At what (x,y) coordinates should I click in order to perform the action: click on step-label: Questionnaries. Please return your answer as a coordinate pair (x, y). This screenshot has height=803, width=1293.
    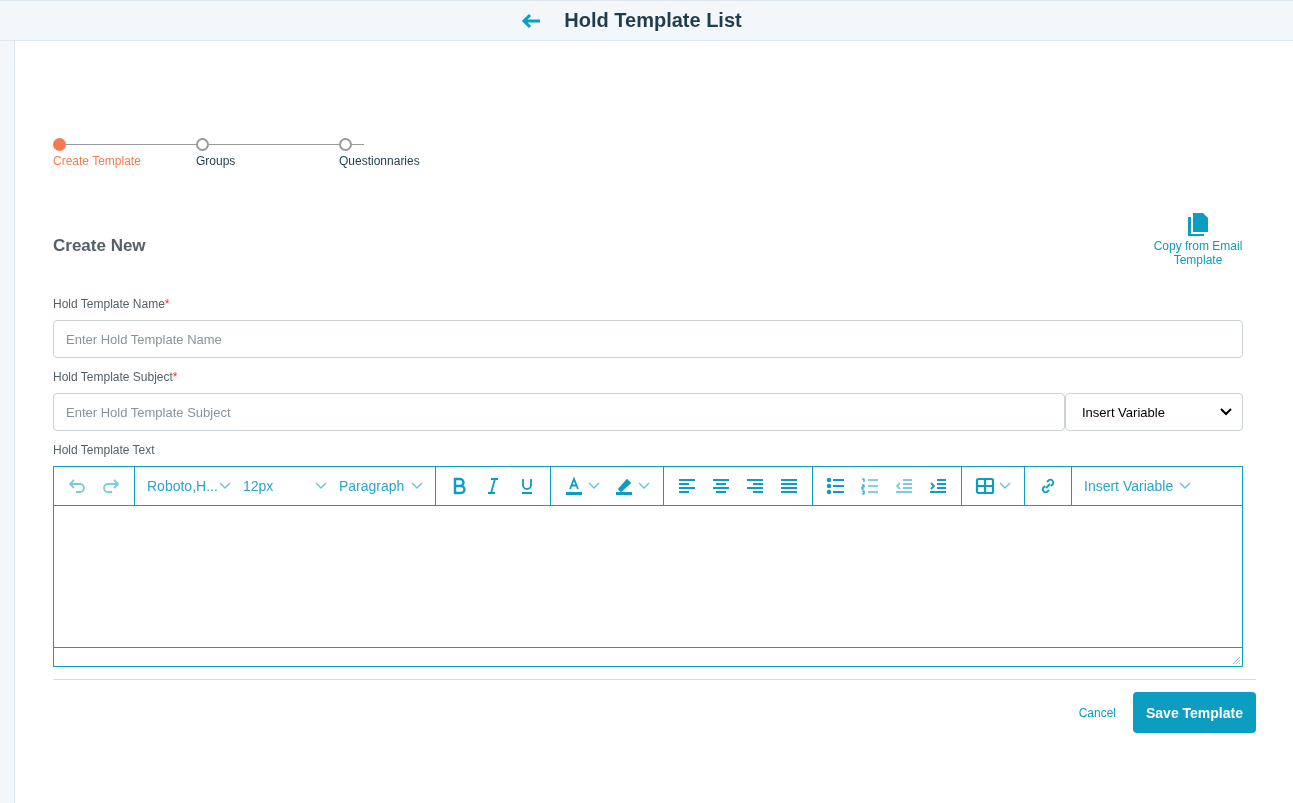
    Looking at the image, I should click on (379, 161).